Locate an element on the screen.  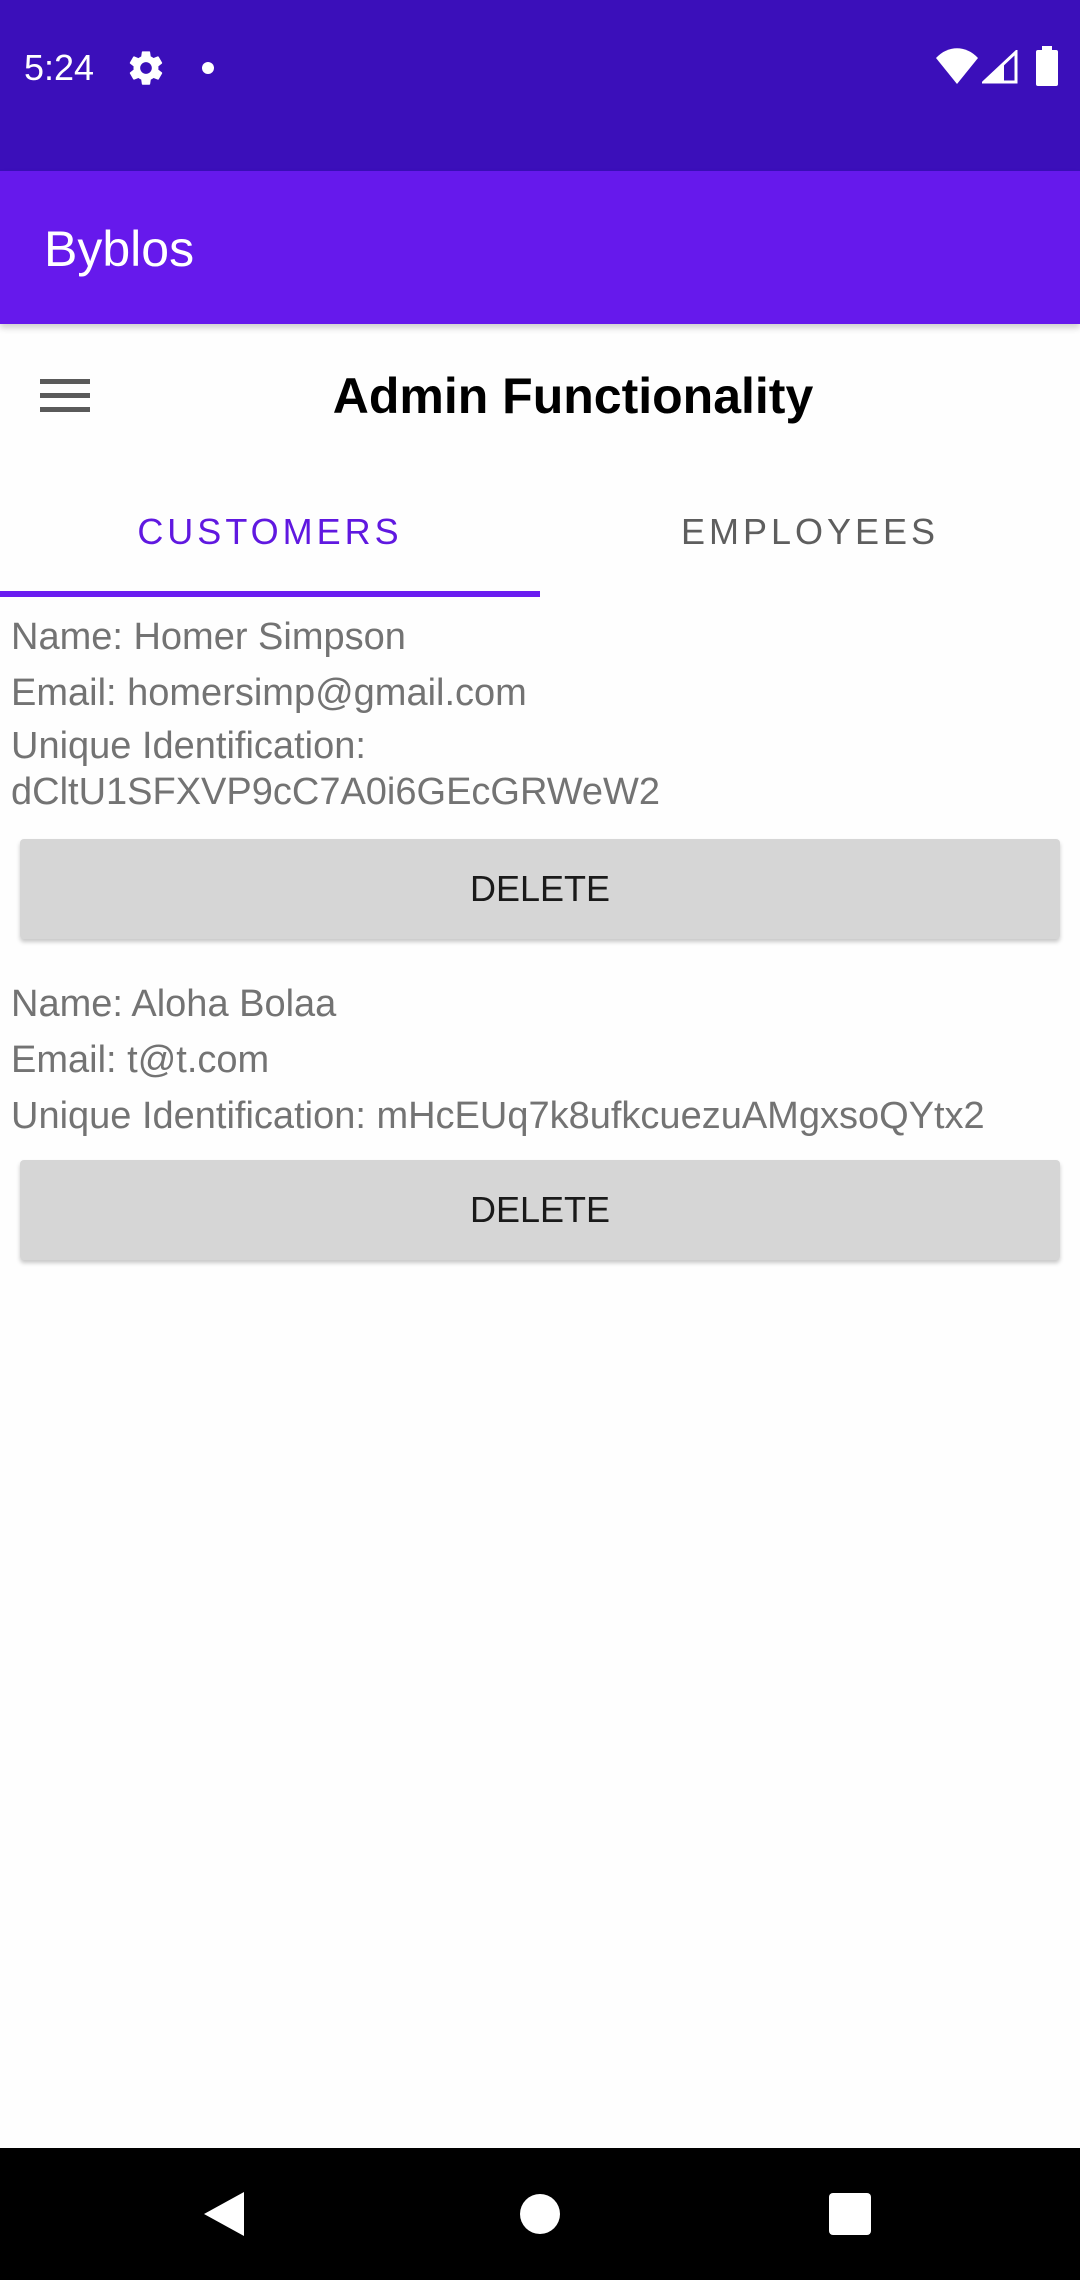
battery-icon is located at coordinates (1047, 66).